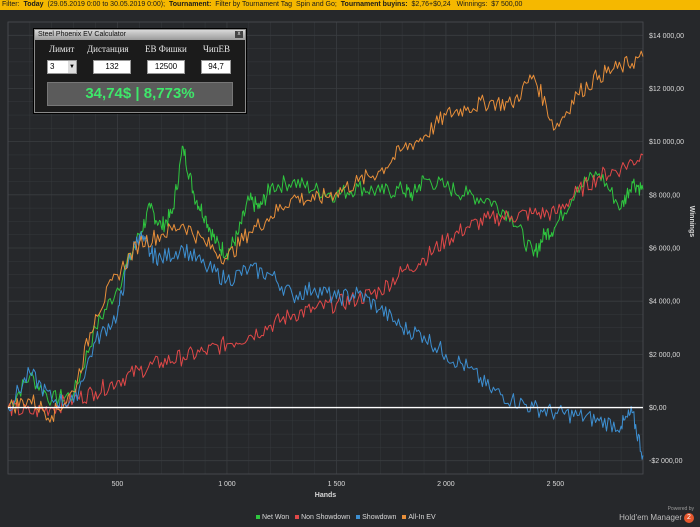  I want to click on x-tick-labels: 500 1 000 1 500 2 000 2 500, so click(338, 484).